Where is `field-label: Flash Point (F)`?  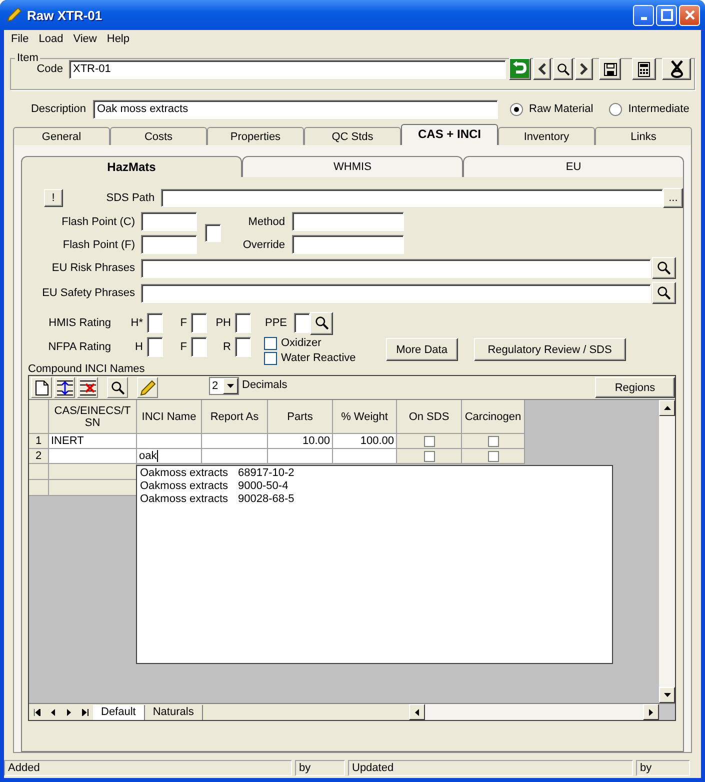
field-label: Flash Point (F) is located at coordinates (98, 244).